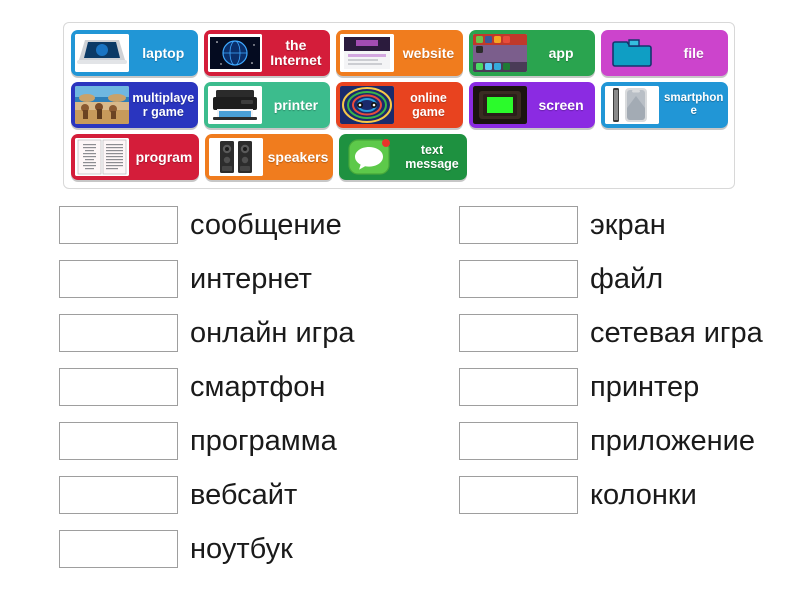 The height and width of the screenshot is (600, 800). What do you see at coordinates (236, 157) in the screenshot?
I see `speakers-thumb` at bounding box center [236, 157].